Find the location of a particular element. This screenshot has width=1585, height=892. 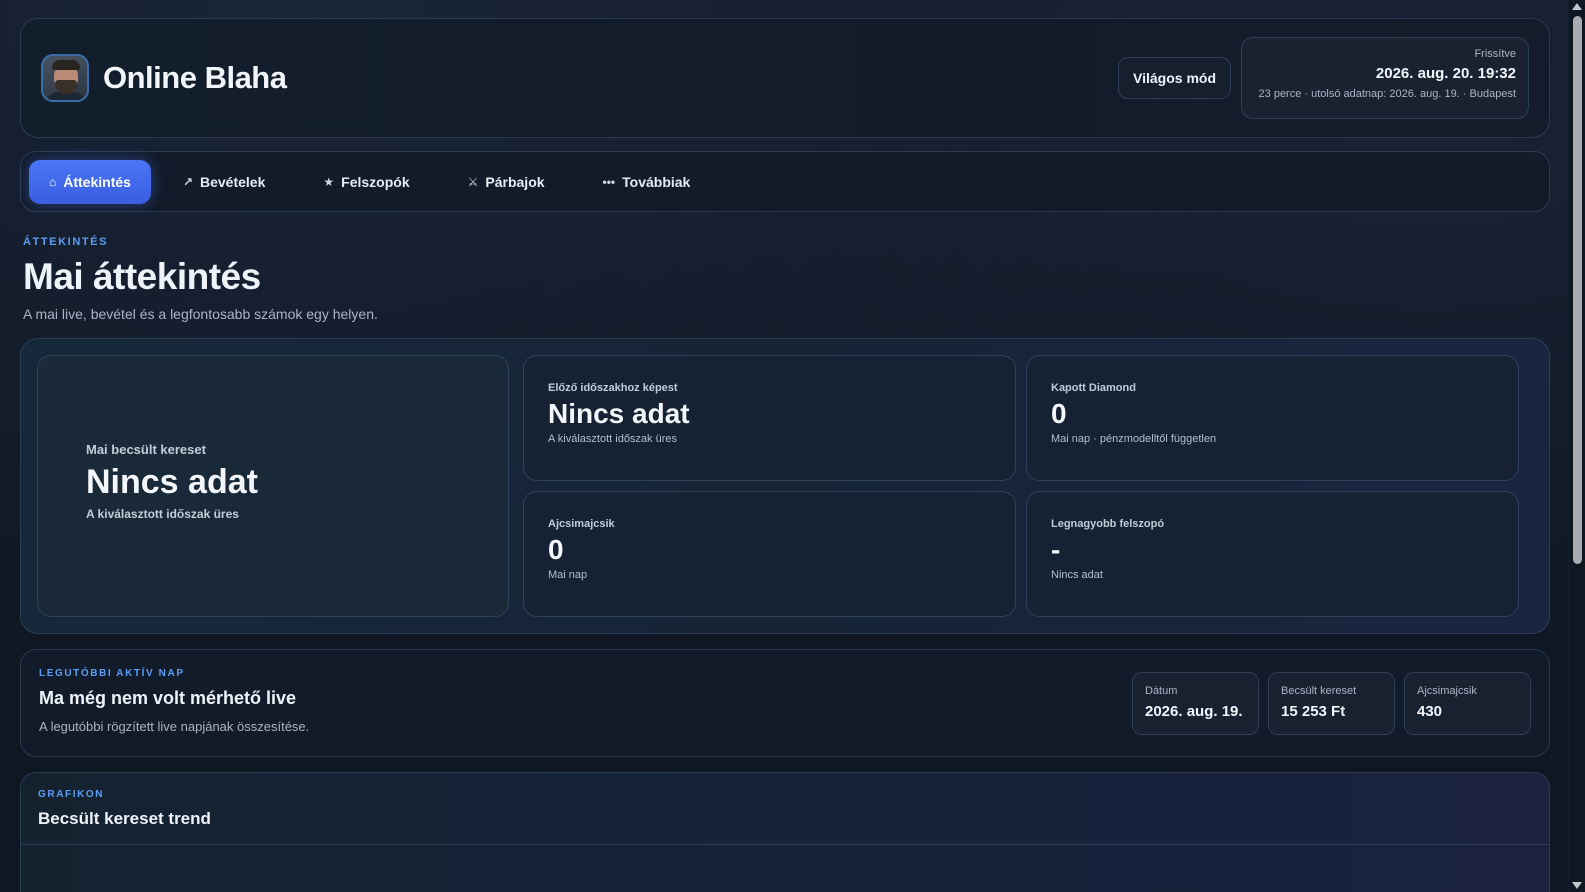

ajcsimajcsik-label: Ajcsimajcsik is located at coordinates (581, 524).